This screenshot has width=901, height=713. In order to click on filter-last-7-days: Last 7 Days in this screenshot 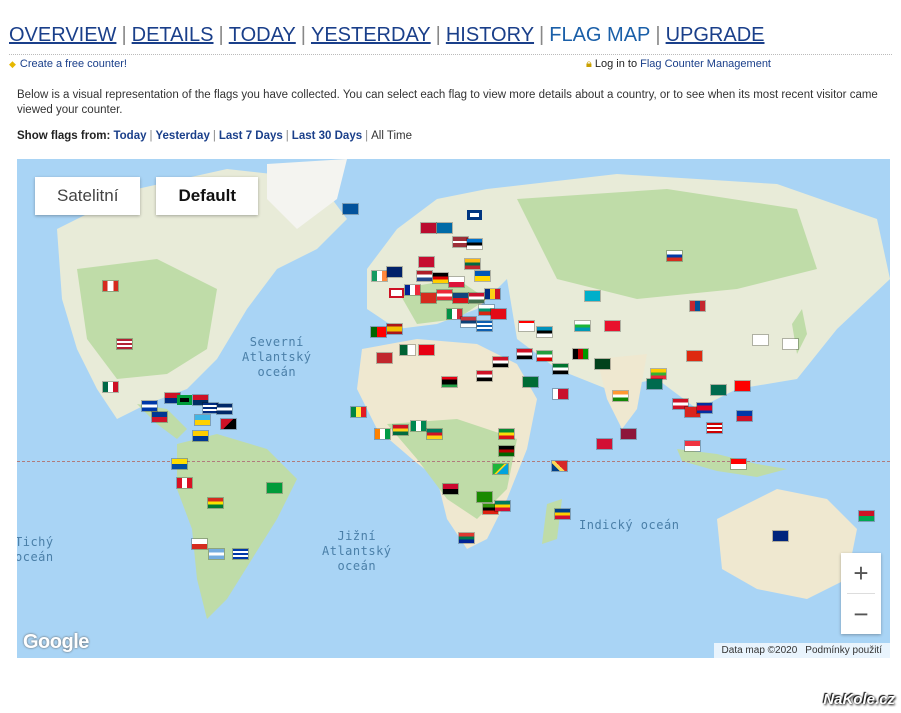, I will do `click(251, 136)`.